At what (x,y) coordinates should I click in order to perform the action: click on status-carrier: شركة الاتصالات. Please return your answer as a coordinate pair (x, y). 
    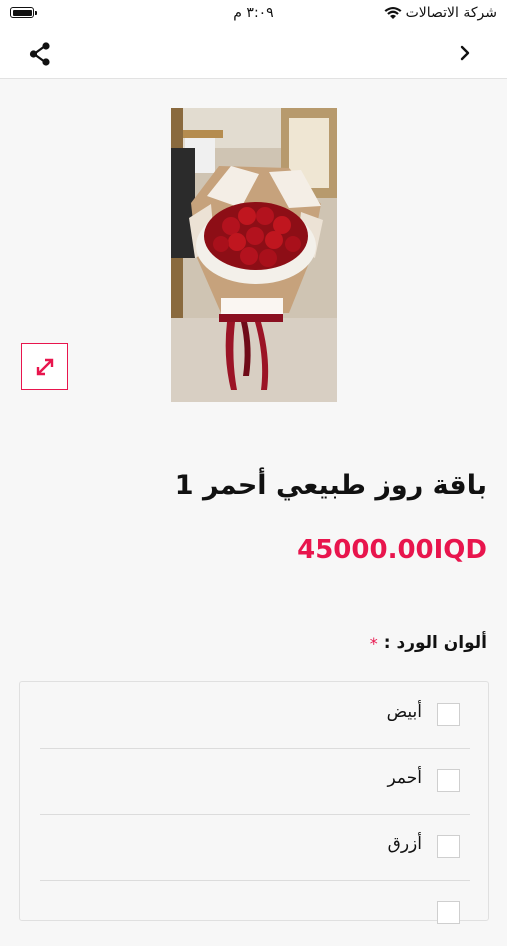
    Looking at the image, I should click on (440, 13).